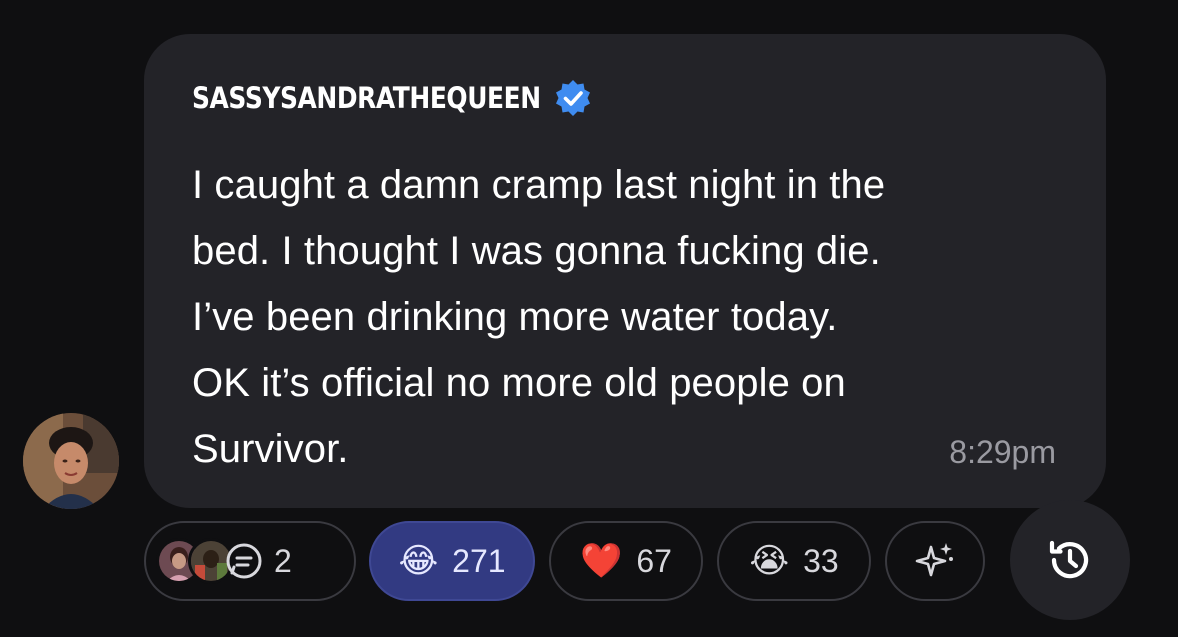  I want to click on cry-reaction-count: 33, so click(821, 560).